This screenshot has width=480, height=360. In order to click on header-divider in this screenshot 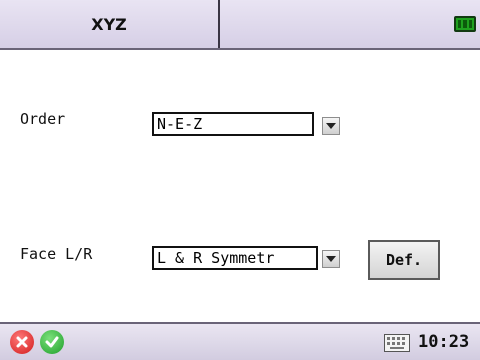, I will do `click(219, 24)`.